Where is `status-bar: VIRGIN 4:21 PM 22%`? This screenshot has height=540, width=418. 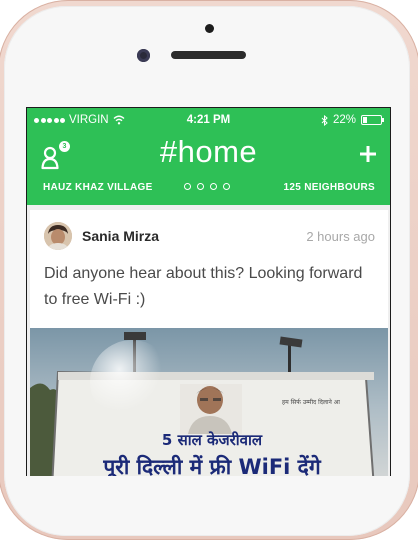 status-bar: VIRGIN 4:21 PM 22% is located at coordinates (208, 121).